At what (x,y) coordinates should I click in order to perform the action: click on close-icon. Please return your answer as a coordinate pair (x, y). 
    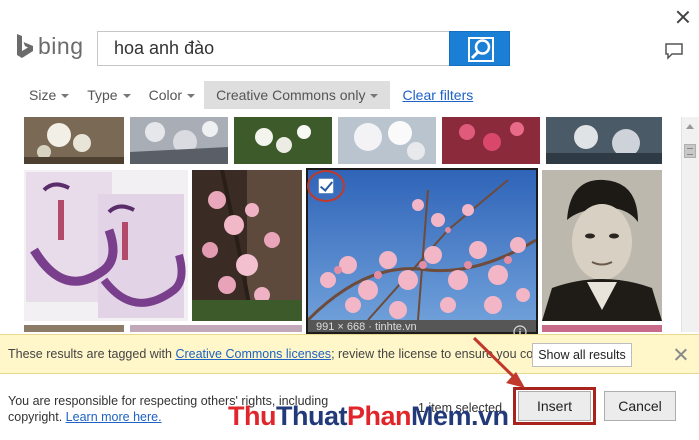
    Looking at the image, I should click on (683, 17).